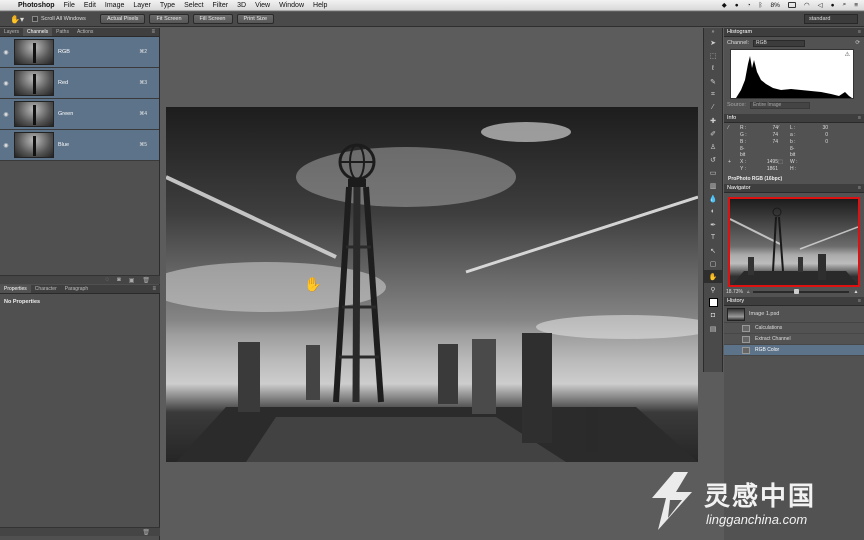 The height and width of the screenshot is (540, 864). Describe the element at coordinates (779, 43) in the screenshot. I see `channel-select: RGB` at that location.